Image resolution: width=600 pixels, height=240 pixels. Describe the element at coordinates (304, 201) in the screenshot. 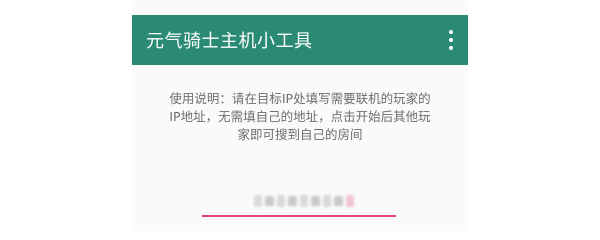

I see `blurred-ip-value` at that location.